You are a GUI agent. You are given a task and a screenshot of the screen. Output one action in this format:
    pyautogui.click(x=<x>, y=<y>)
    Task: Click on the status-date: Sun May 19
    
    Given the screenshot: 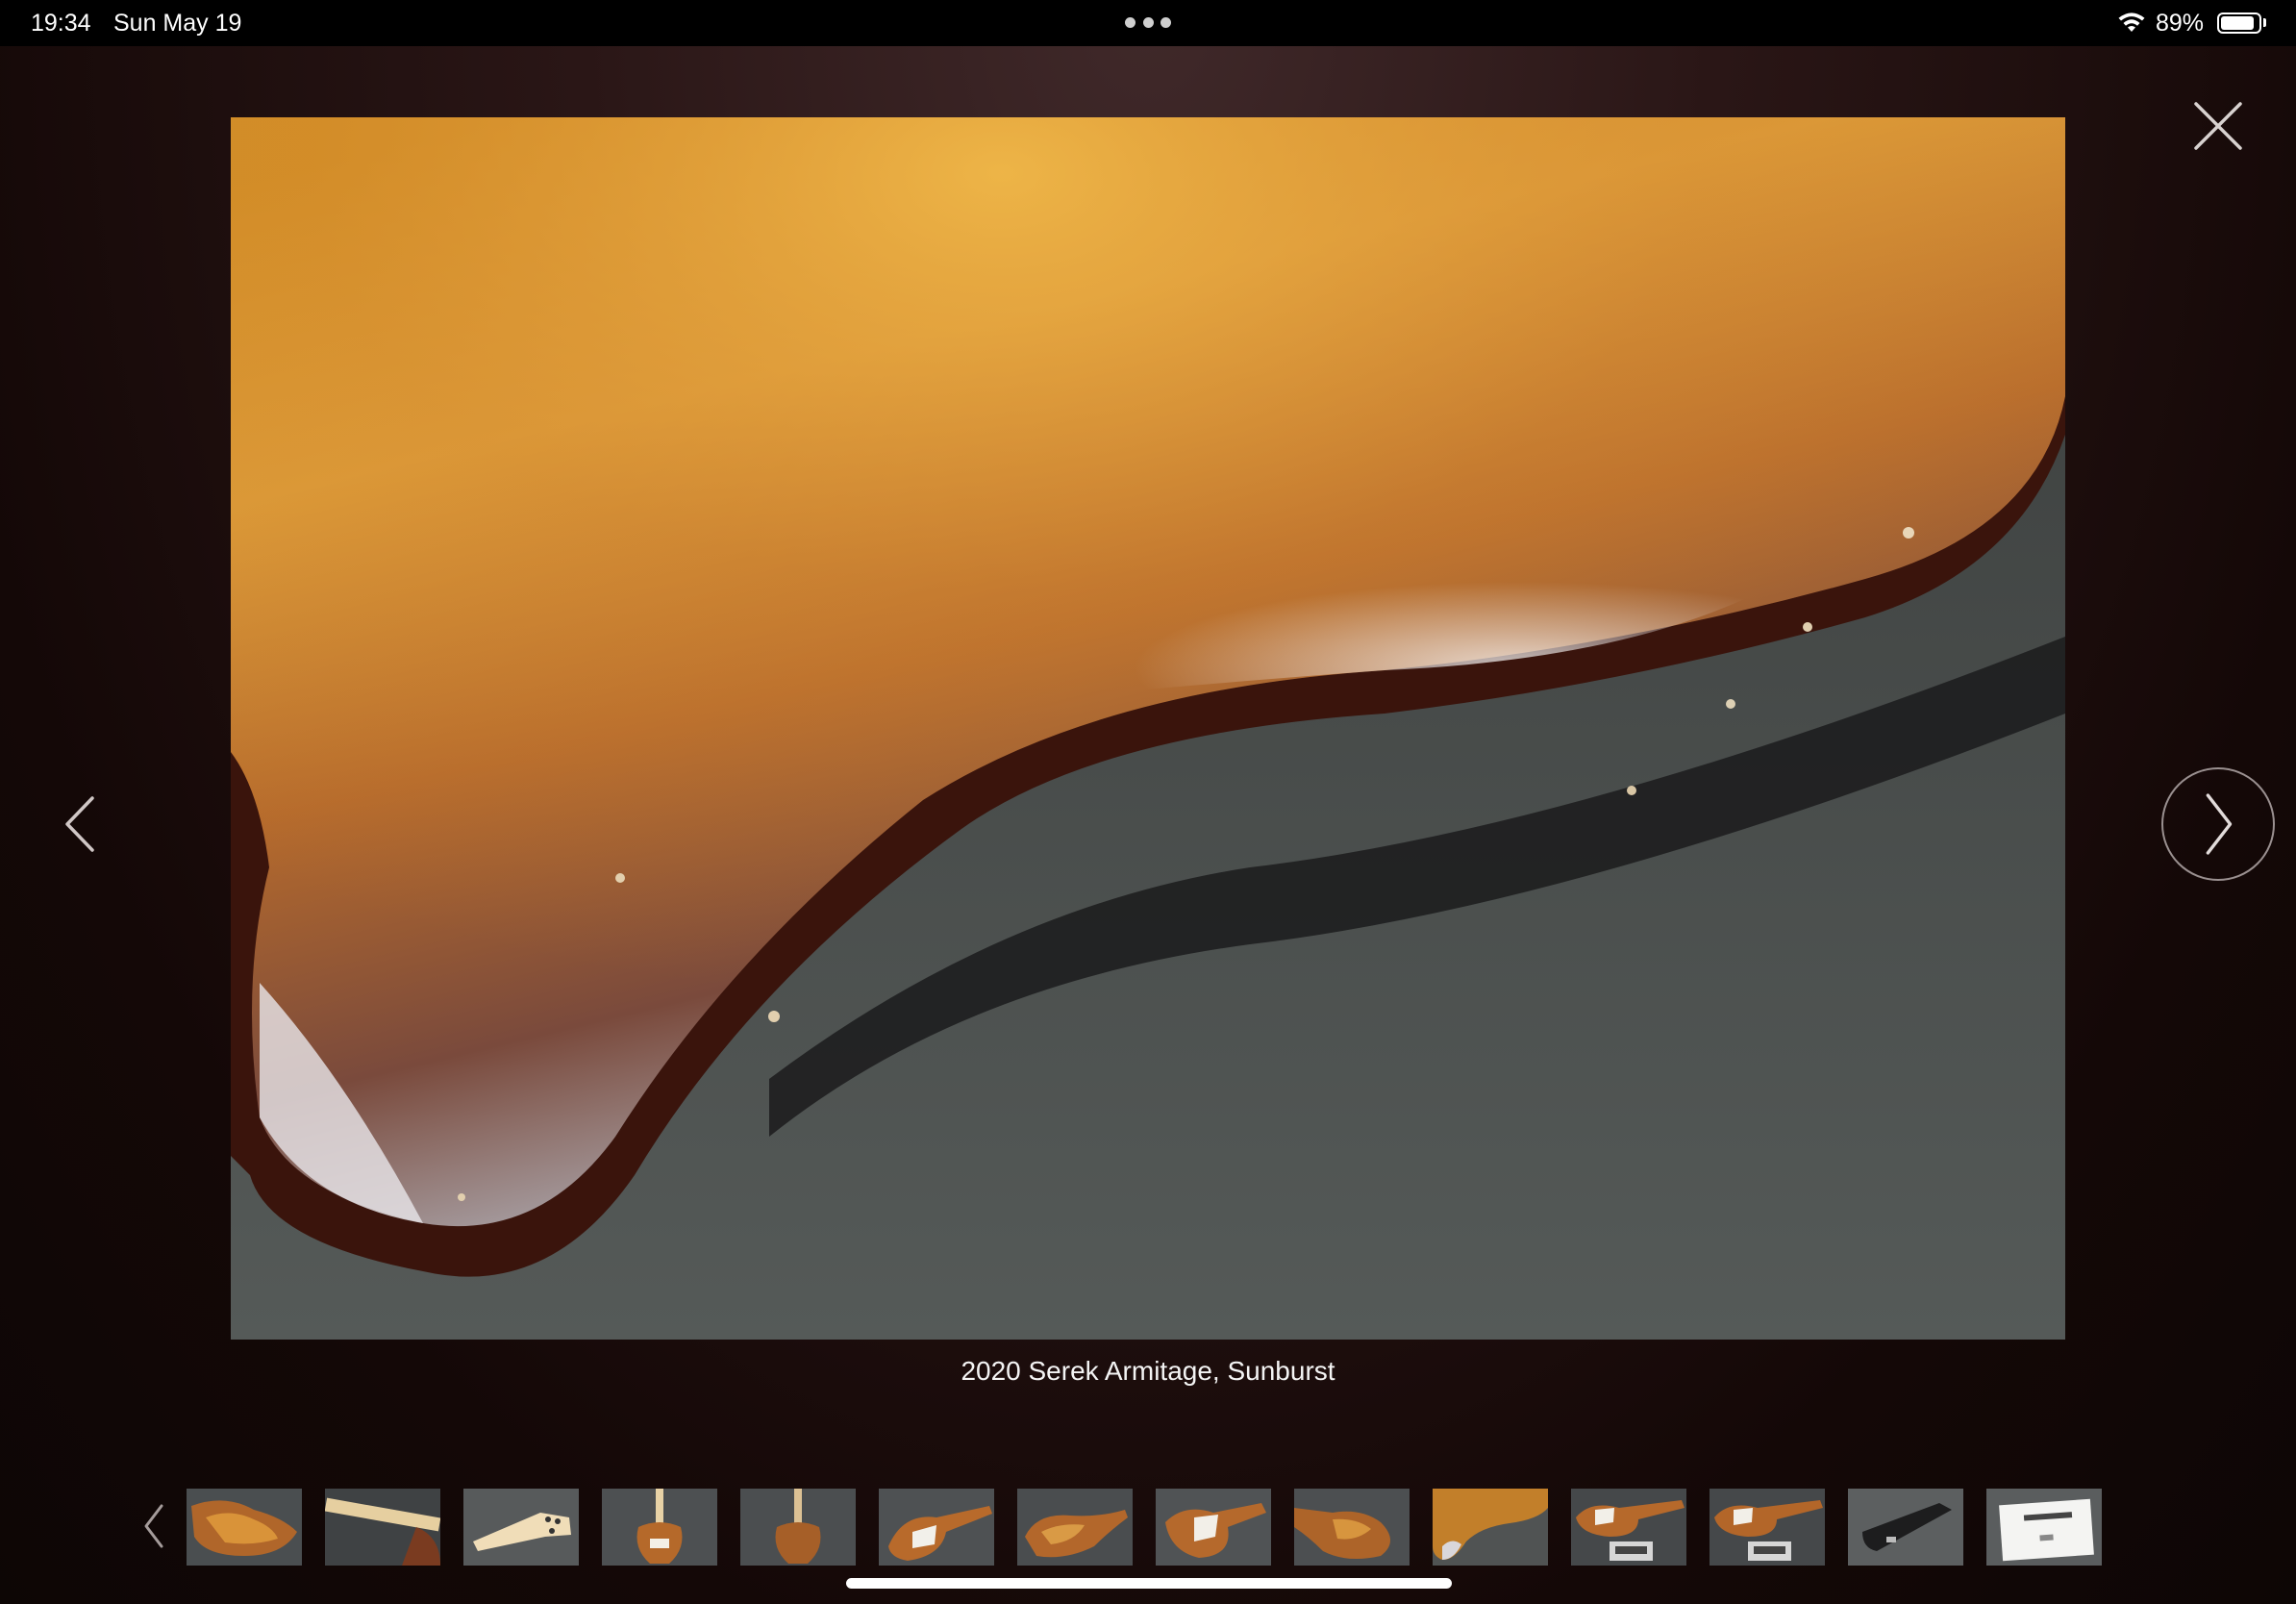 What is the action you would take?
    pyautogui.click(x=177, y=23)
    